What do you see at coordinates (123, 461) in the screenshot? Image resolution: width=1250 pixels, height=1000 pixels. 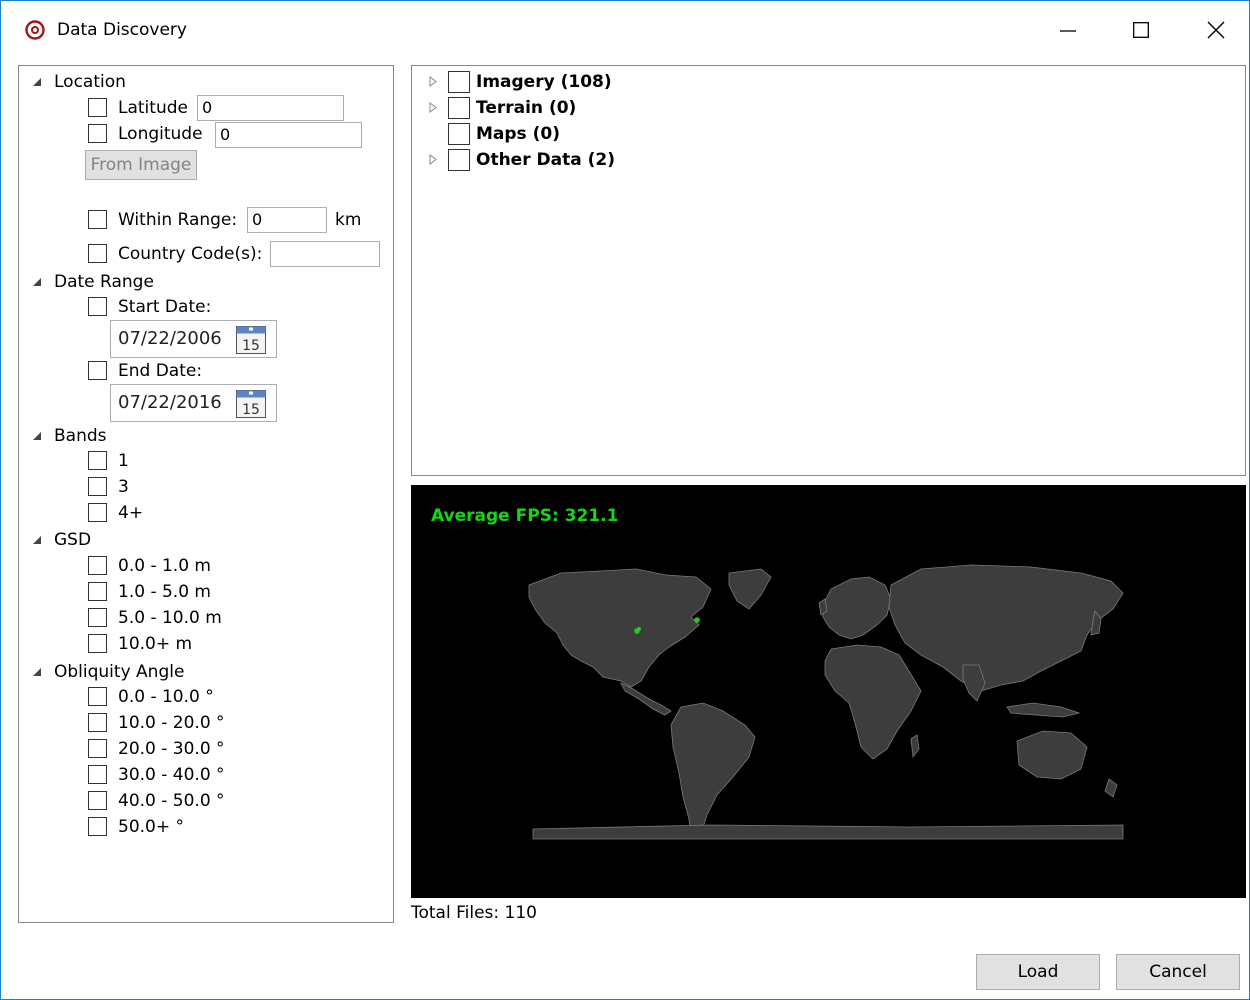 I see `band-label-1: 1` at bounding box center [123, 461].